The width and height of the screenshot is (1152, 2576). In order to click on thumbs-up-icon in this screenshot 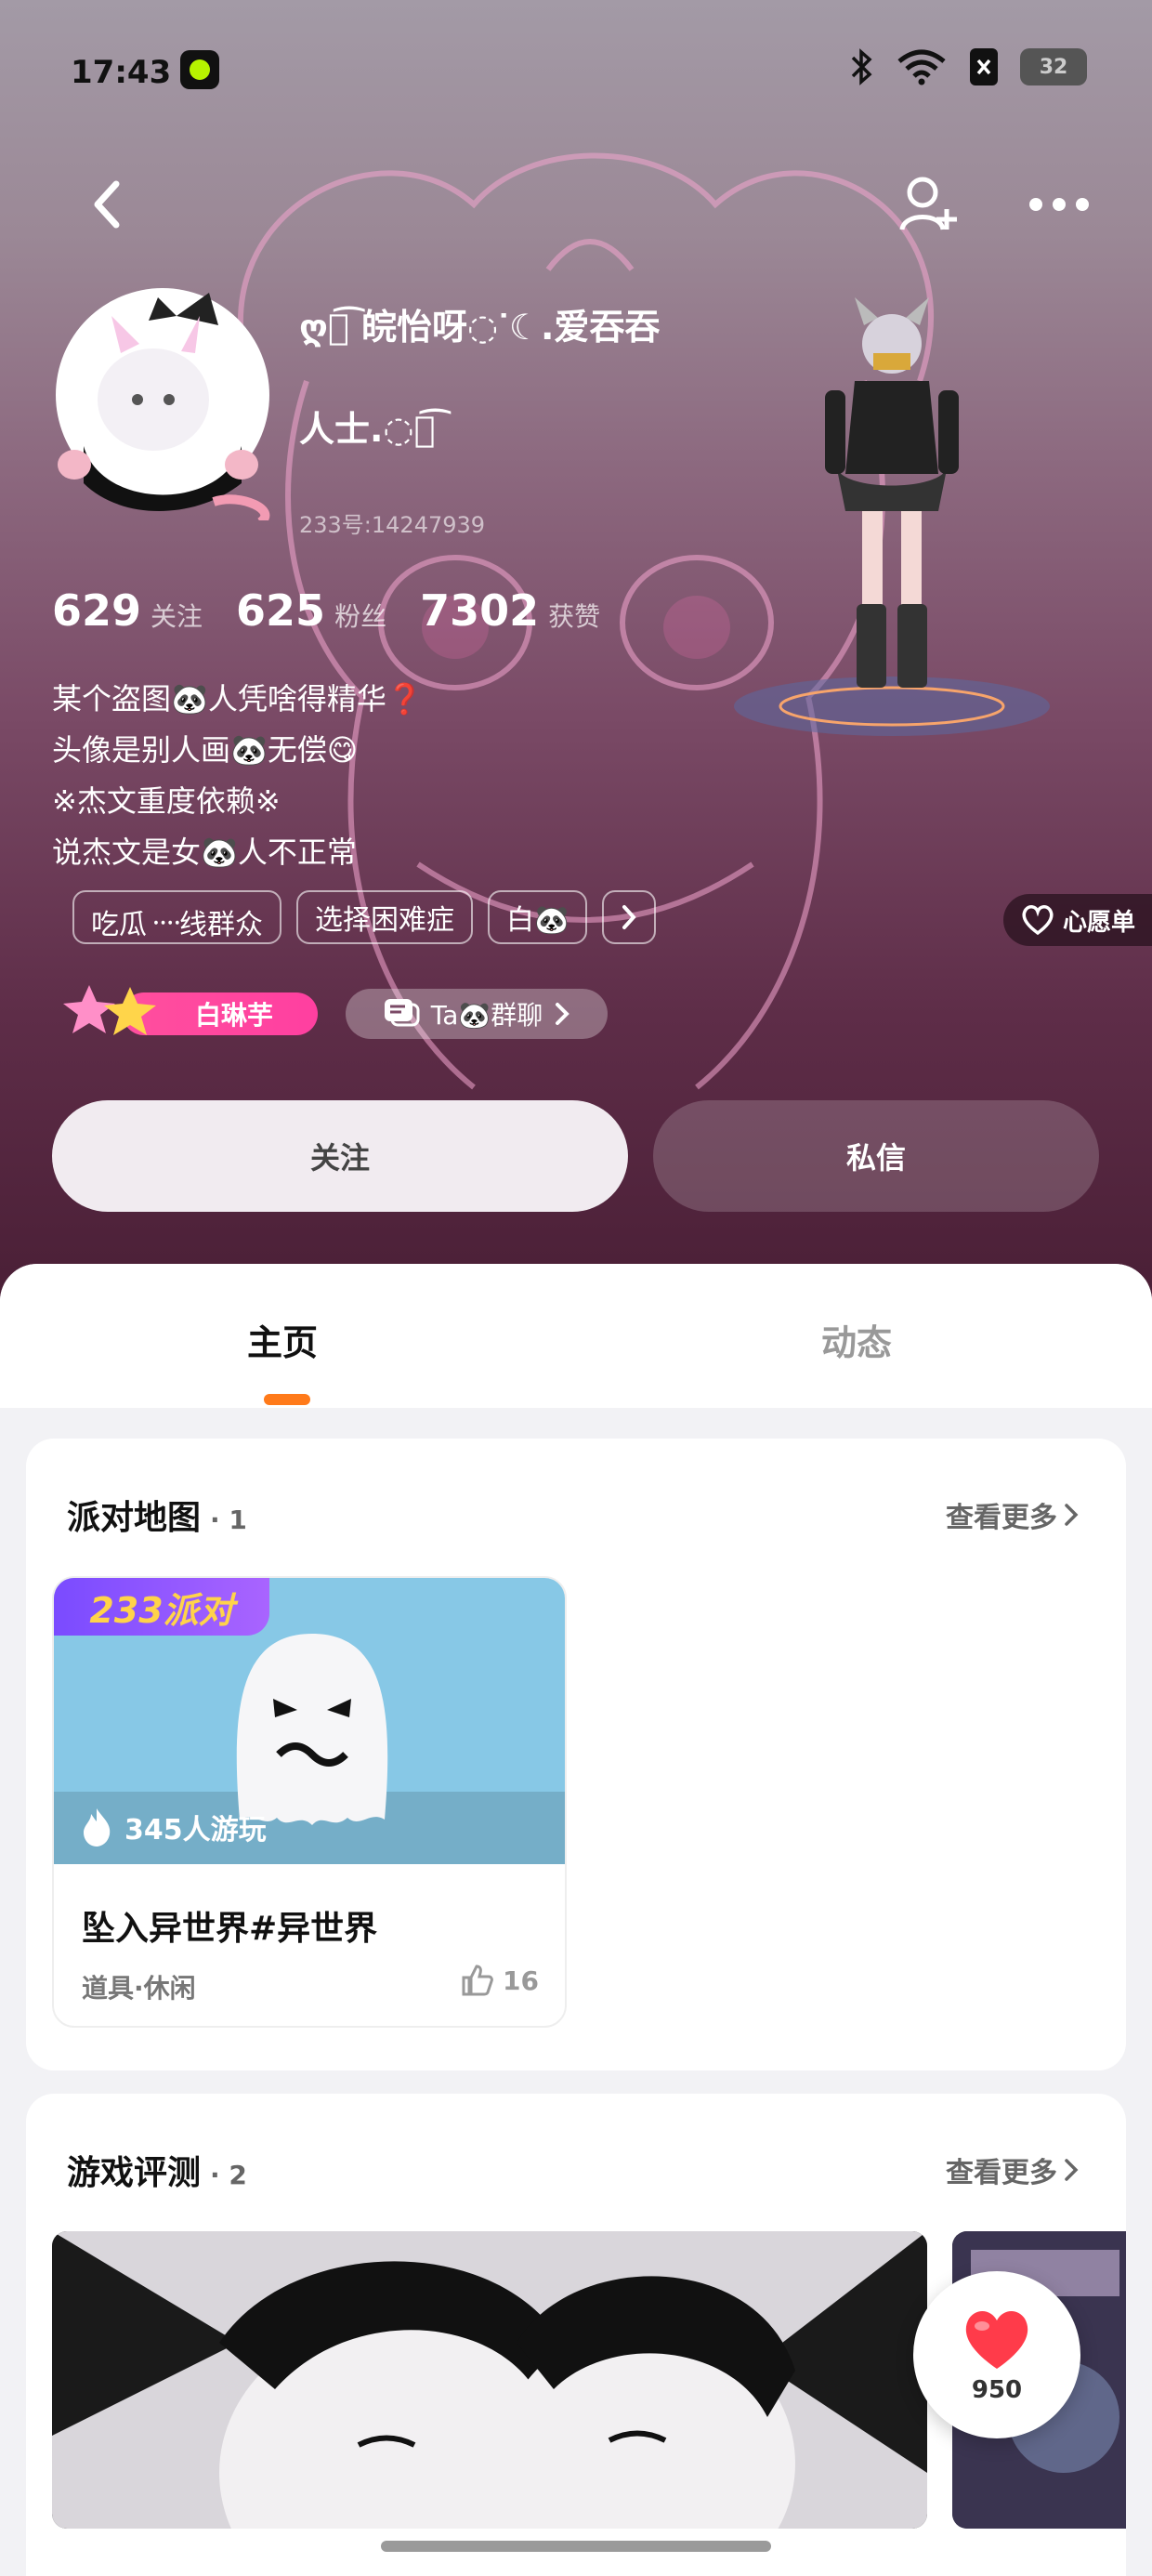, I will do `click(478, 1980)`.